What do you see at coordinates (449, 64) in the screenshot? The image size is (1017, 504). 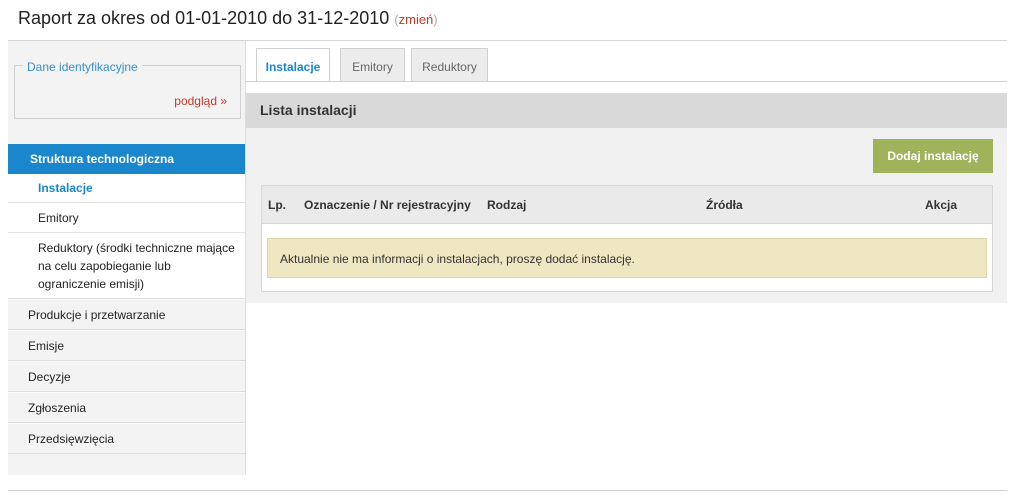 I see `tab-reducers: Reduktory` at bounding box center [449, 64].